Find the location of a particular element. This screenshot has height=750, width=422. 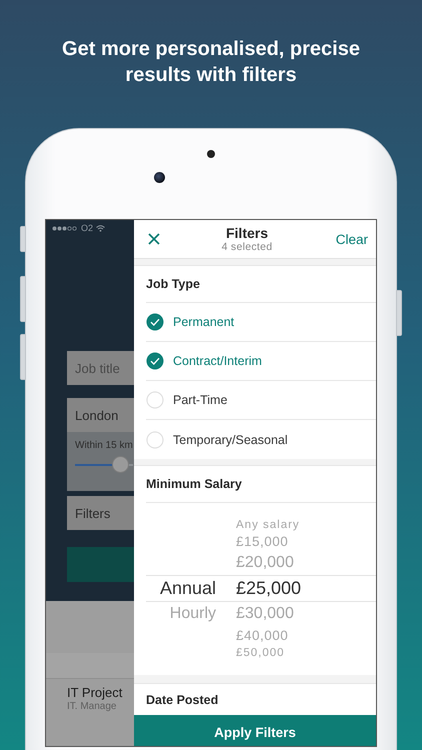

section-heading: Job Type is located at coordinates (173, 284).